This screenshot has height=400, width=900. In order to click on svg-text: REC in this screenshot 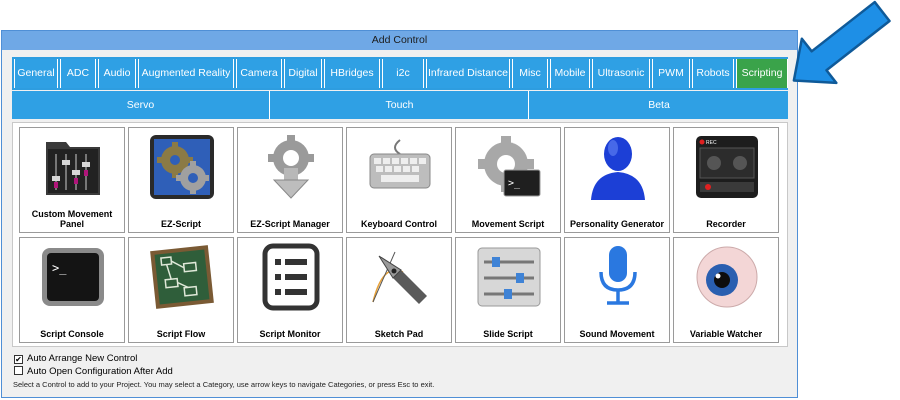, I will do `click(711, 143)`.